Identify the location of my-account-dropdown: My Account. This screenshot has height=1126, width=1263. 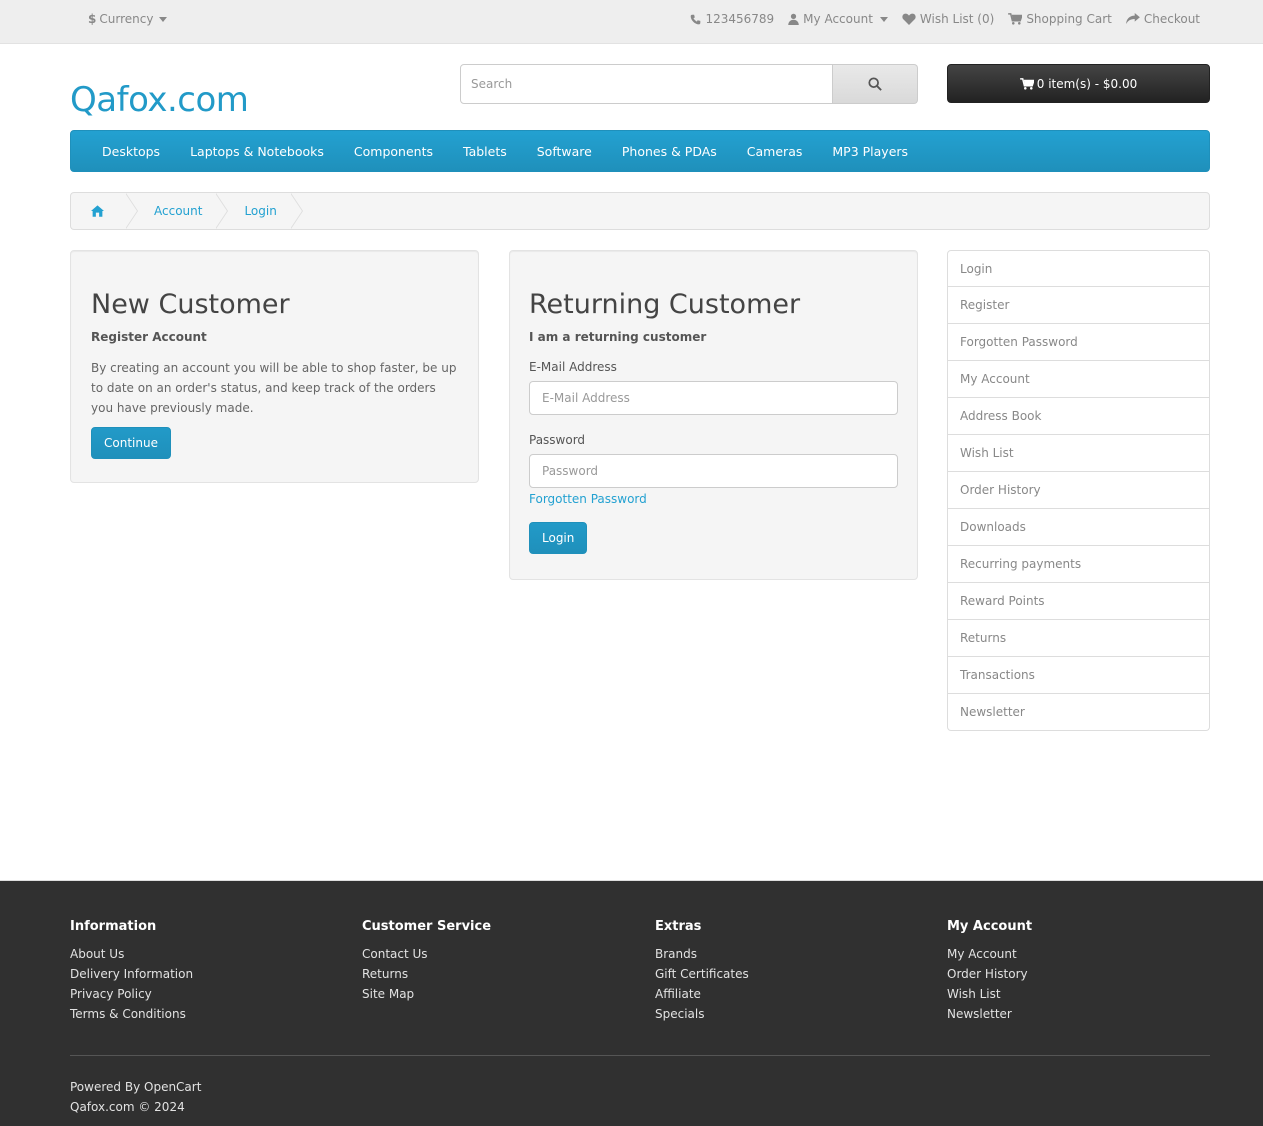
(838, 19).